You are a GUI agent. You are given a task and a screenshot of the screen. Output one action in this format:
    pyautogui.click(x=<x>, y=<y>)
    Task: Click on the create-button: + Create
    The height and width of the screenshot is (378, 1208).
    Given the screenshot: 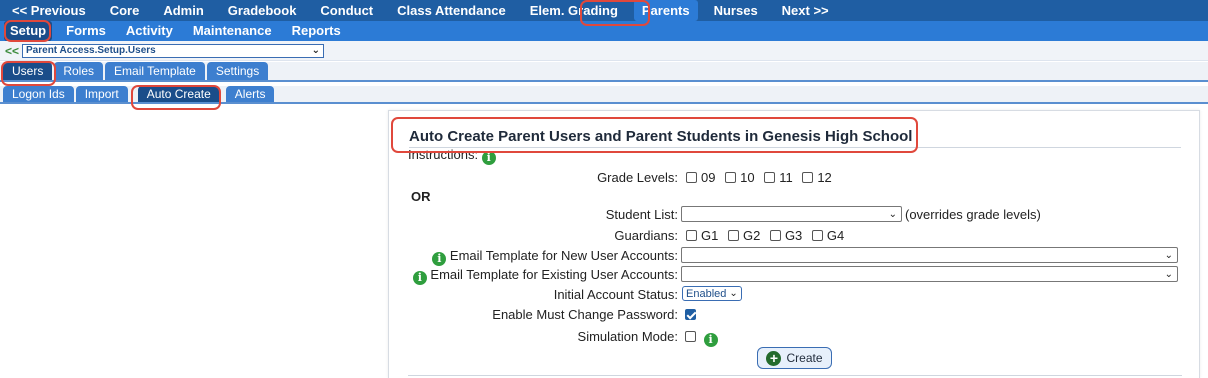 What is the action you would take?
    pyautogui.click(x=794, y=358)
    